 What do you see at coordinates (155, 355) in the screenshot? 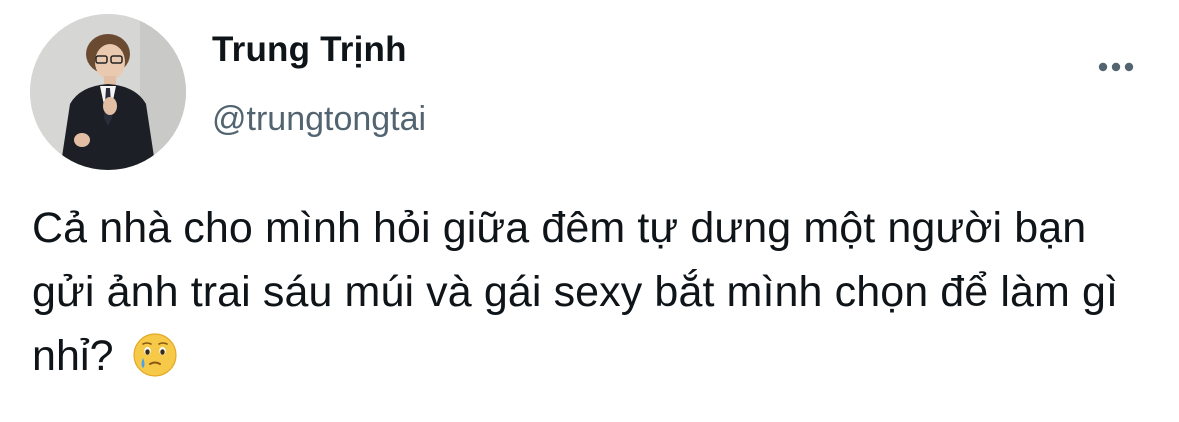
I see `face-holding-back-tears-icon` at bounding box center [155, 355].